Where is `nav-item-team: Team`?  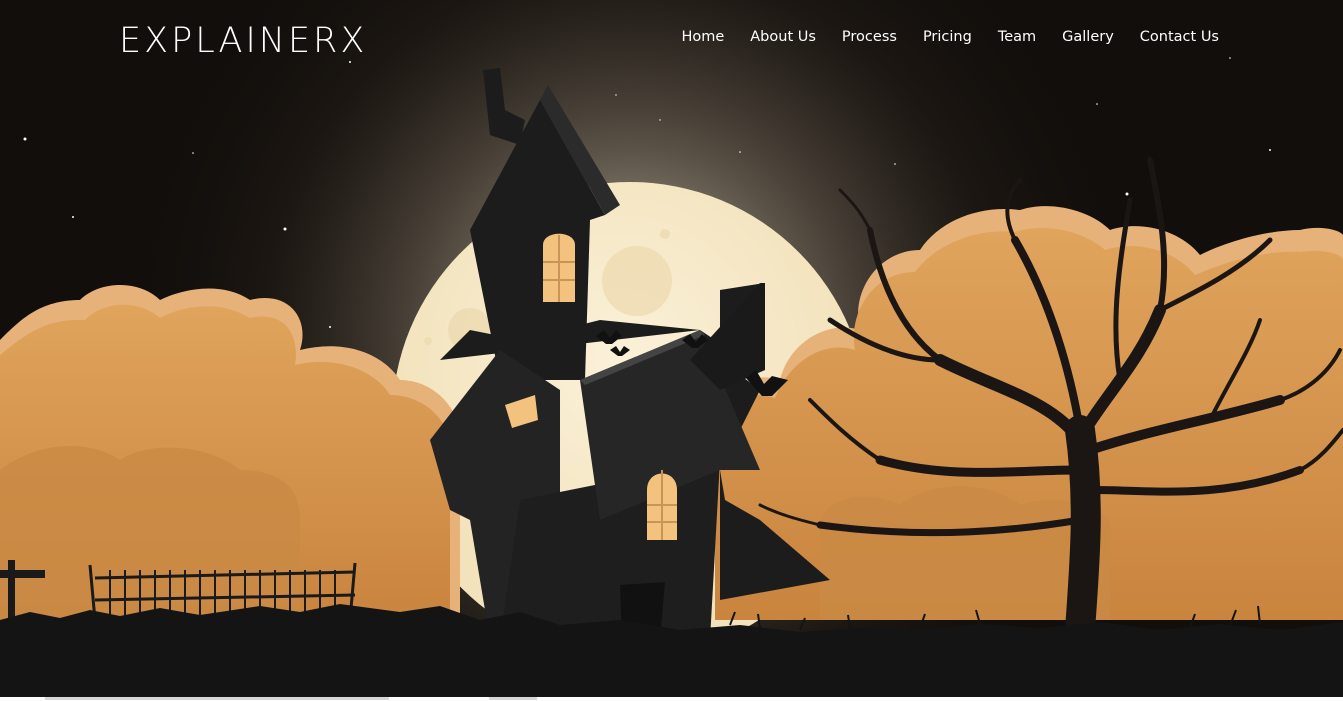 nav-item-team: Team is located at coordinates (1017, 37).